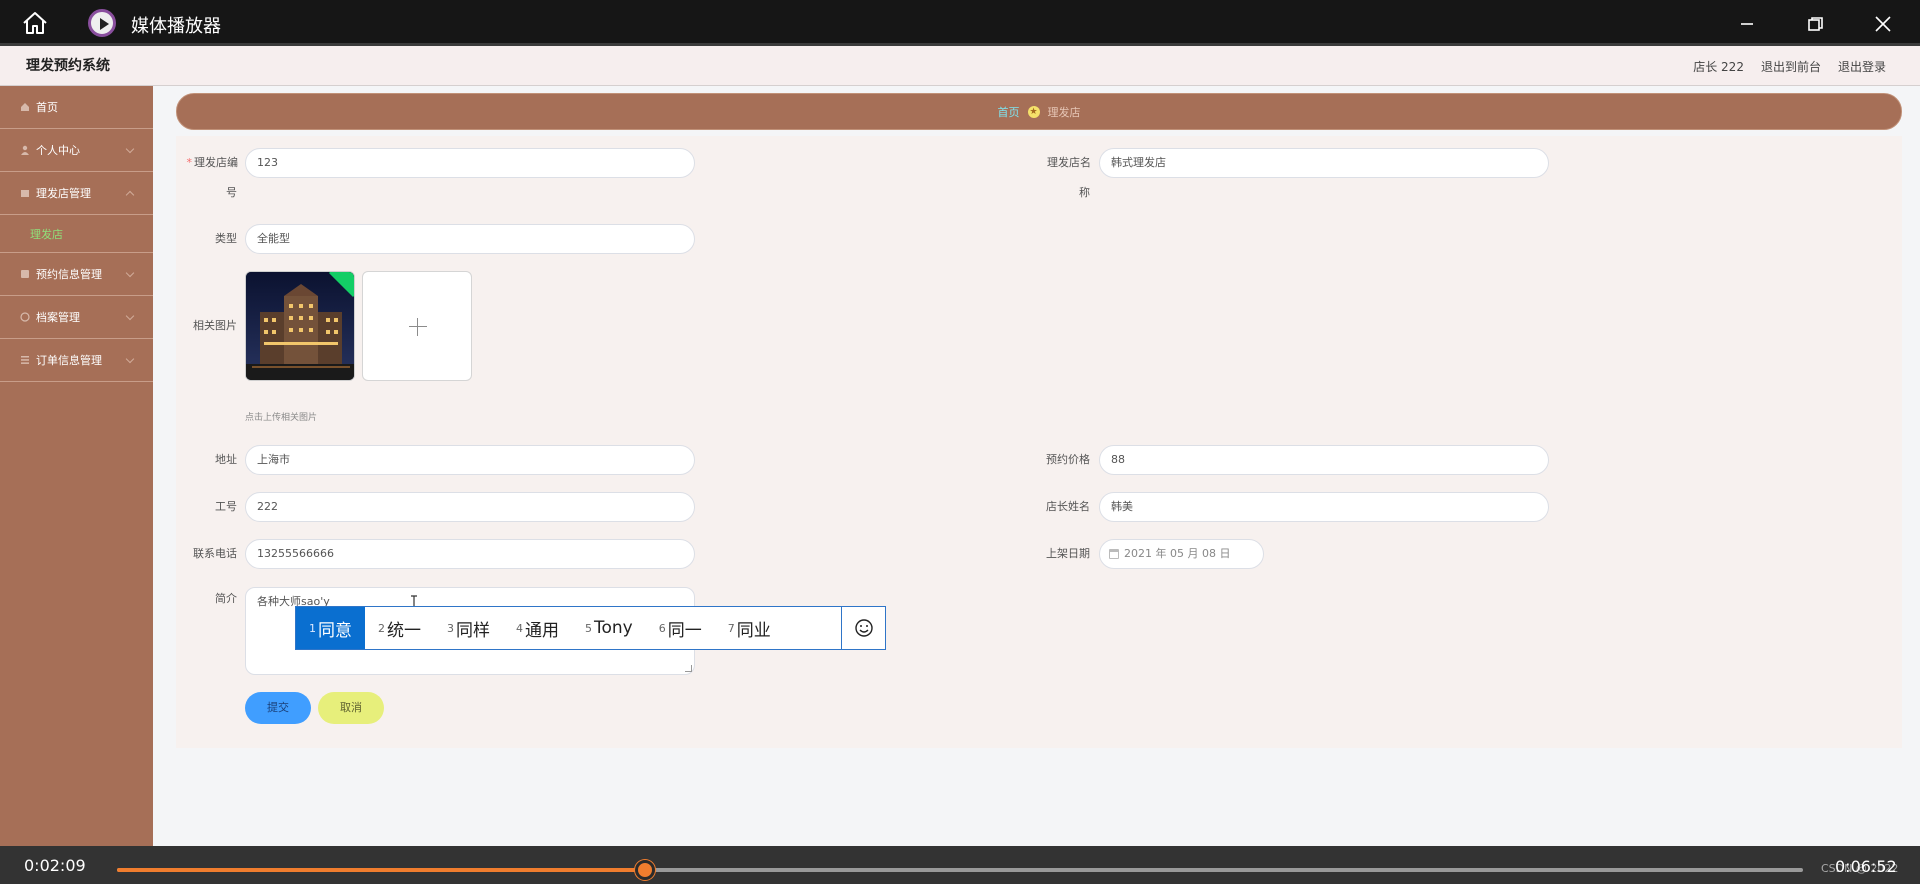  I want to click on seek-handle, so click(644, 870).